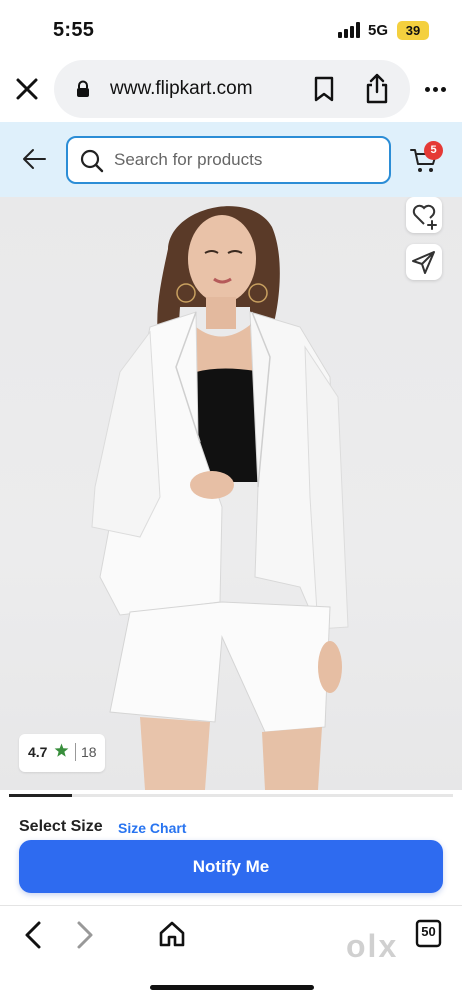 The image size is (462, 1000). I want to click on rating-value: 4.7, so click(38, 752).